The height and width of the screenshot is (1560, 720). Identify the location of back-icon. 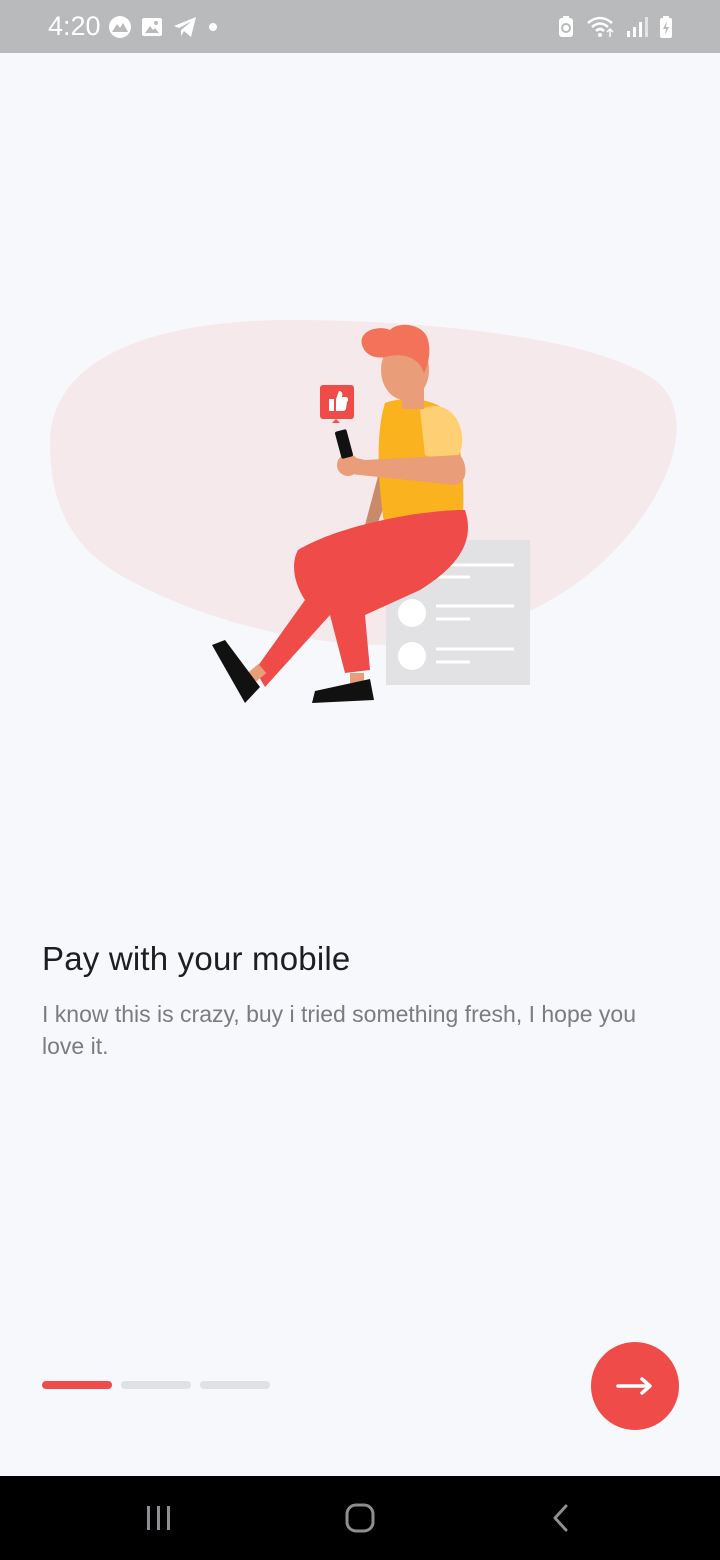
(561, 1518).